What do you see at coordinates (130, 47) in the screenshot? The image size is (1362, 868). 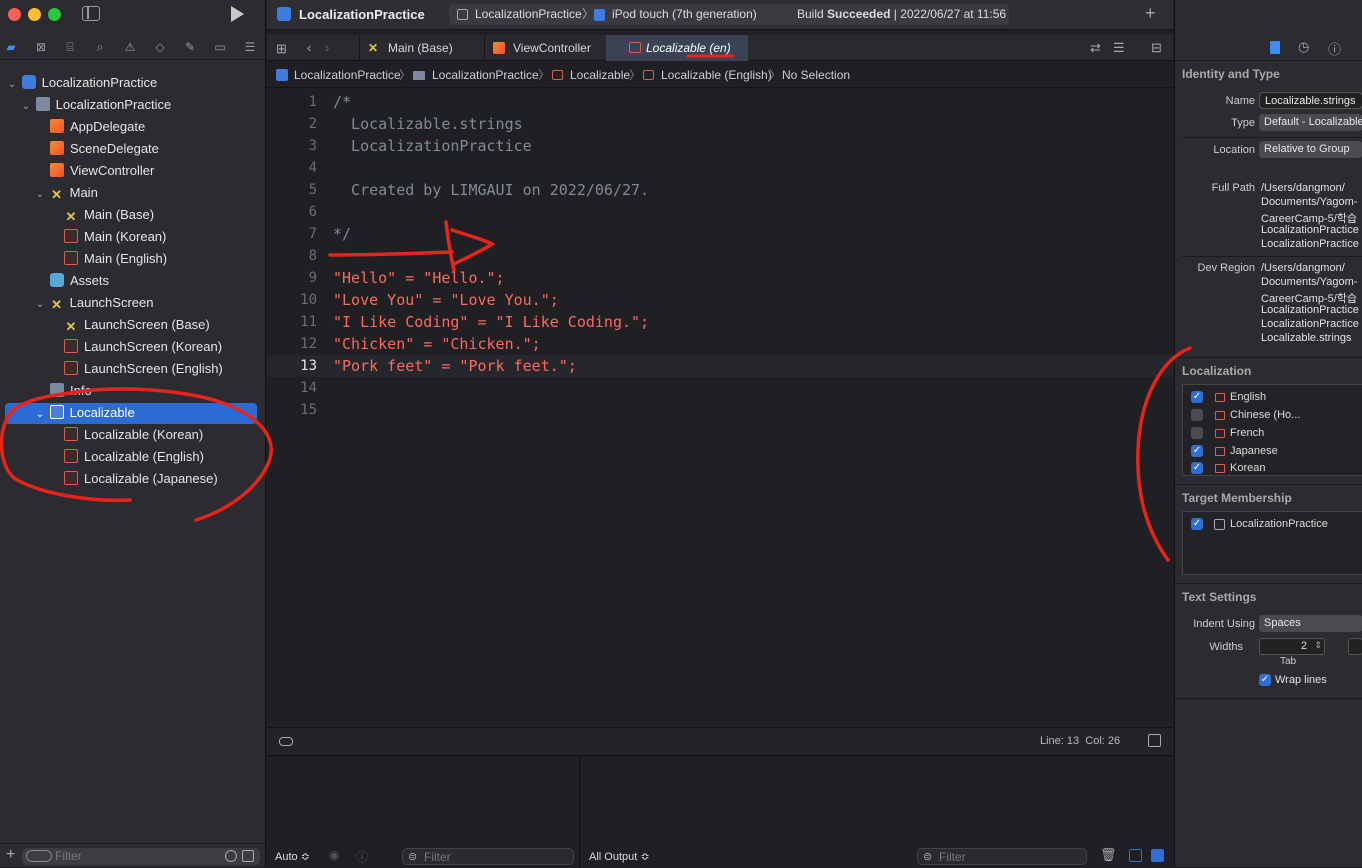 I see `warning-icon: ⚠` at bounding box center [130, 47].